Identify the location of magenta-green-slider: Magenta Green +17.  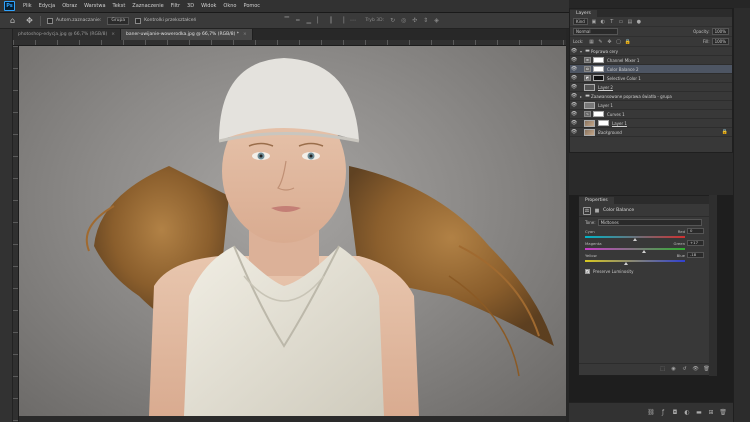
(647, 246).